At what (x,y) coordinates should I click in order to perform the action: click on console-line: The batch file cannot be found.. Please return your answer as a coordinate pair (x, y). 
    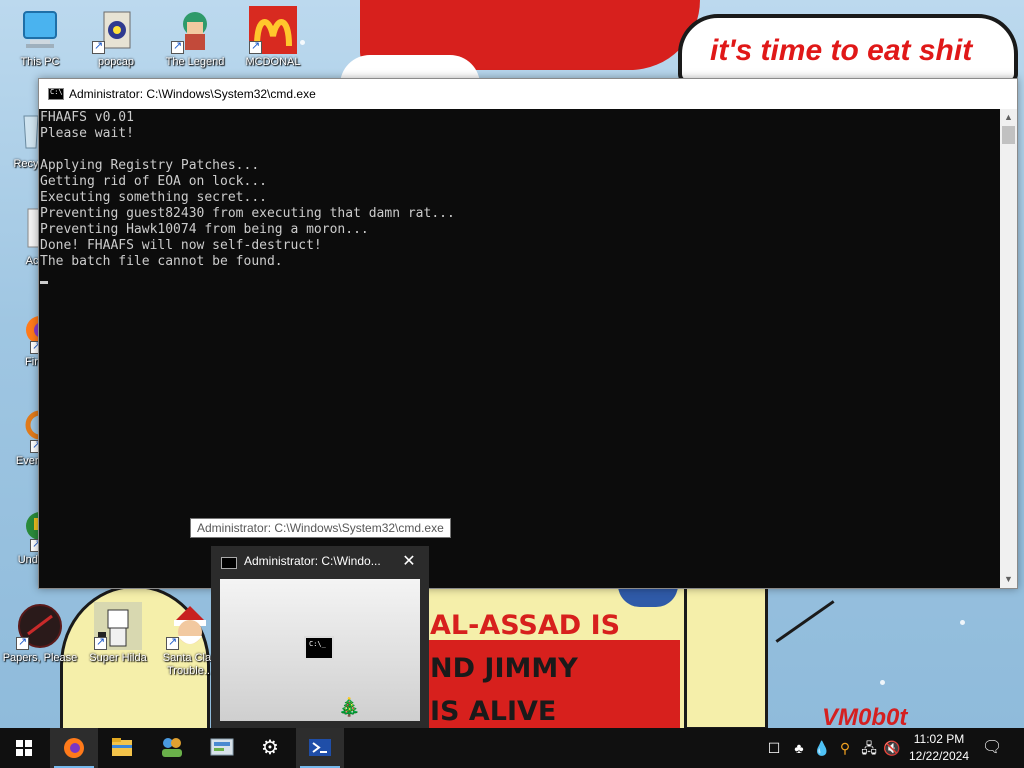
    Looking at the image, I should click on (161, 261).